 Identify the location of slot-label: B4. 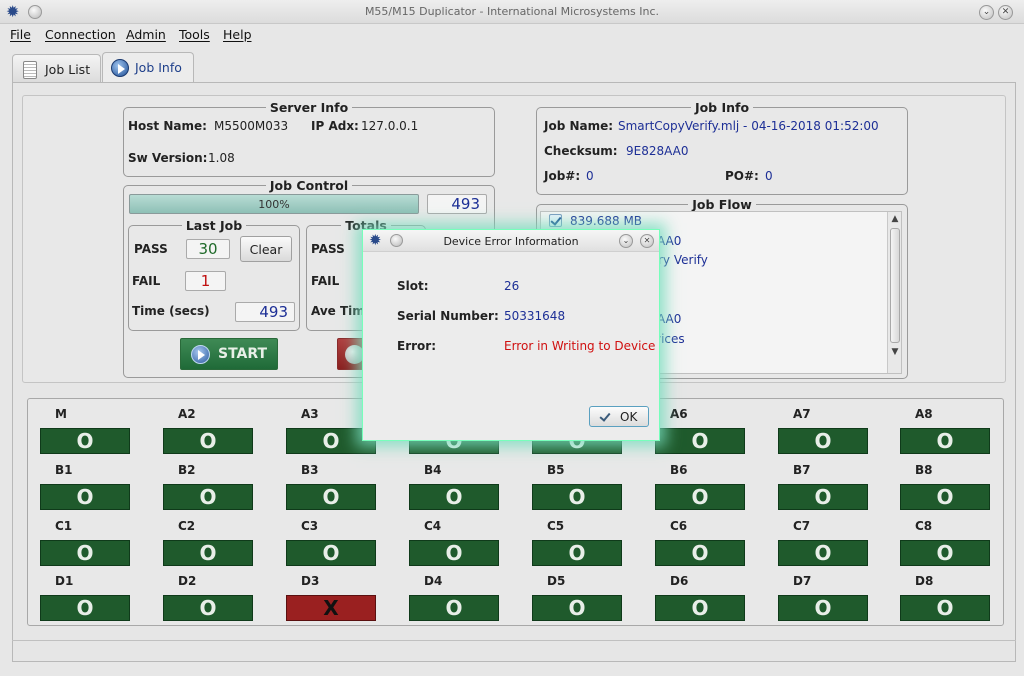
(433, 470).